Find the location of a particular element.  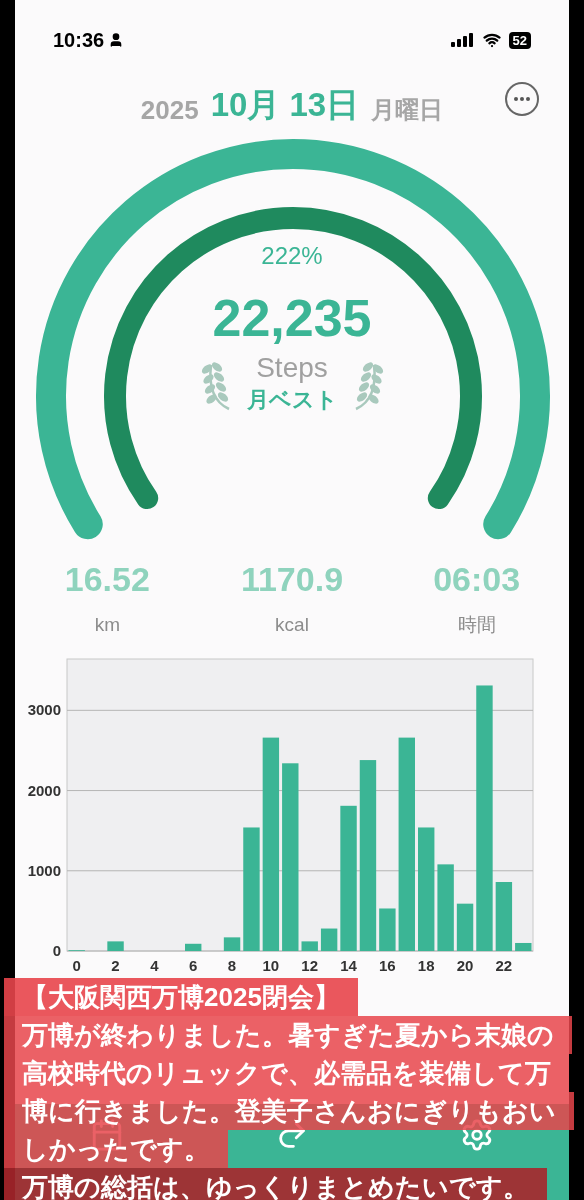

more-icon is located at coordinates (522, 99).